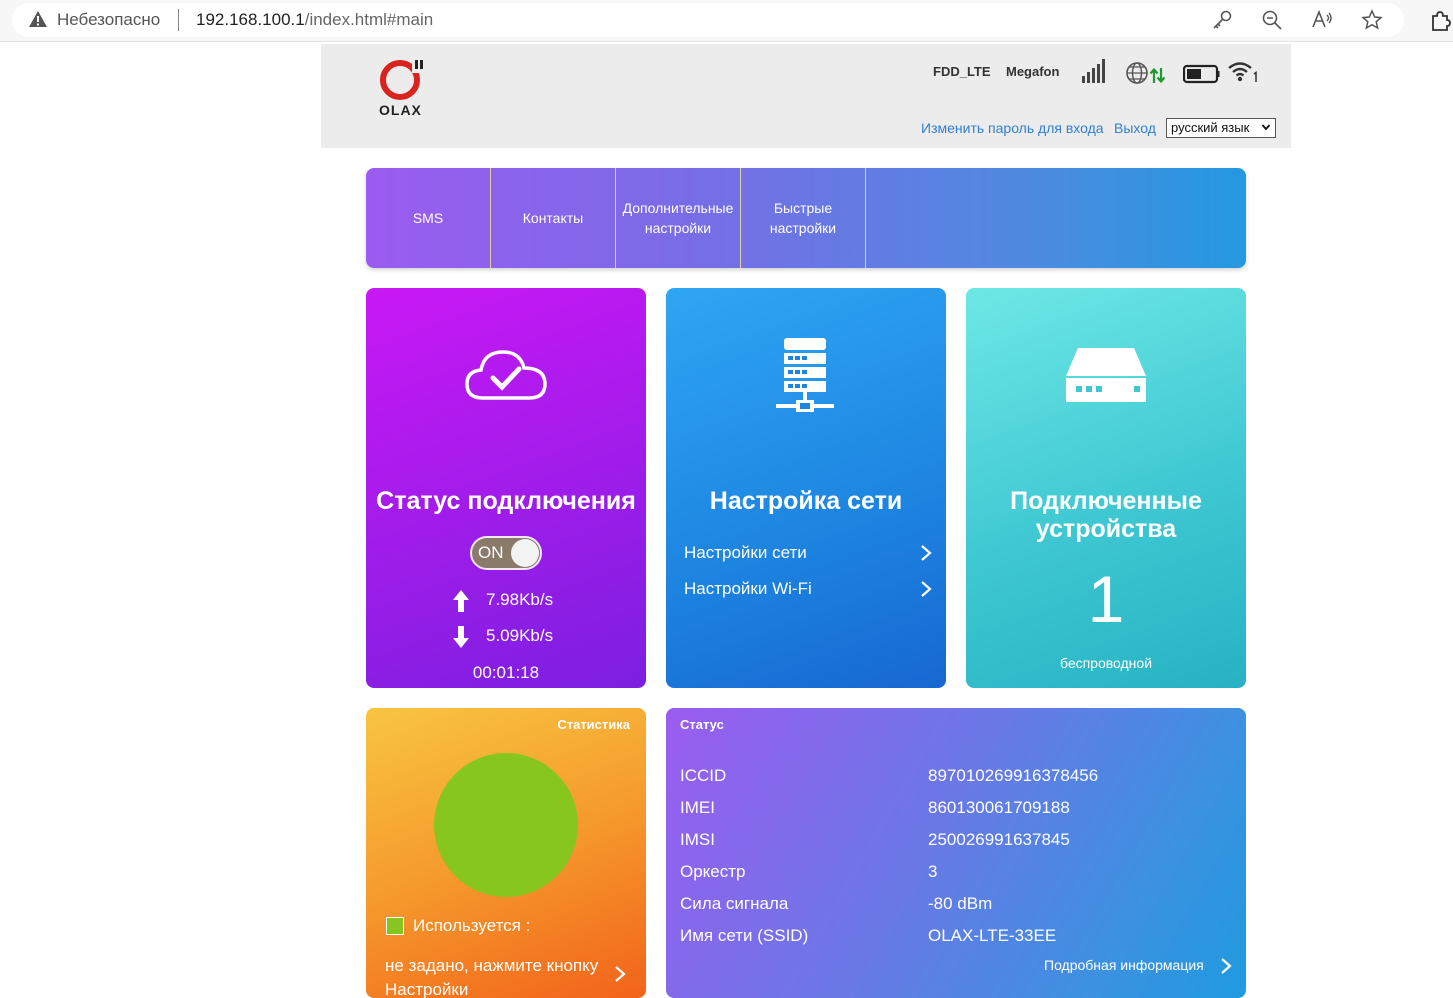  What do you see at coordinates (1106, 663) in the screenshot?
I see `device-type: беспроводной` at bounding box center [1106, 663].